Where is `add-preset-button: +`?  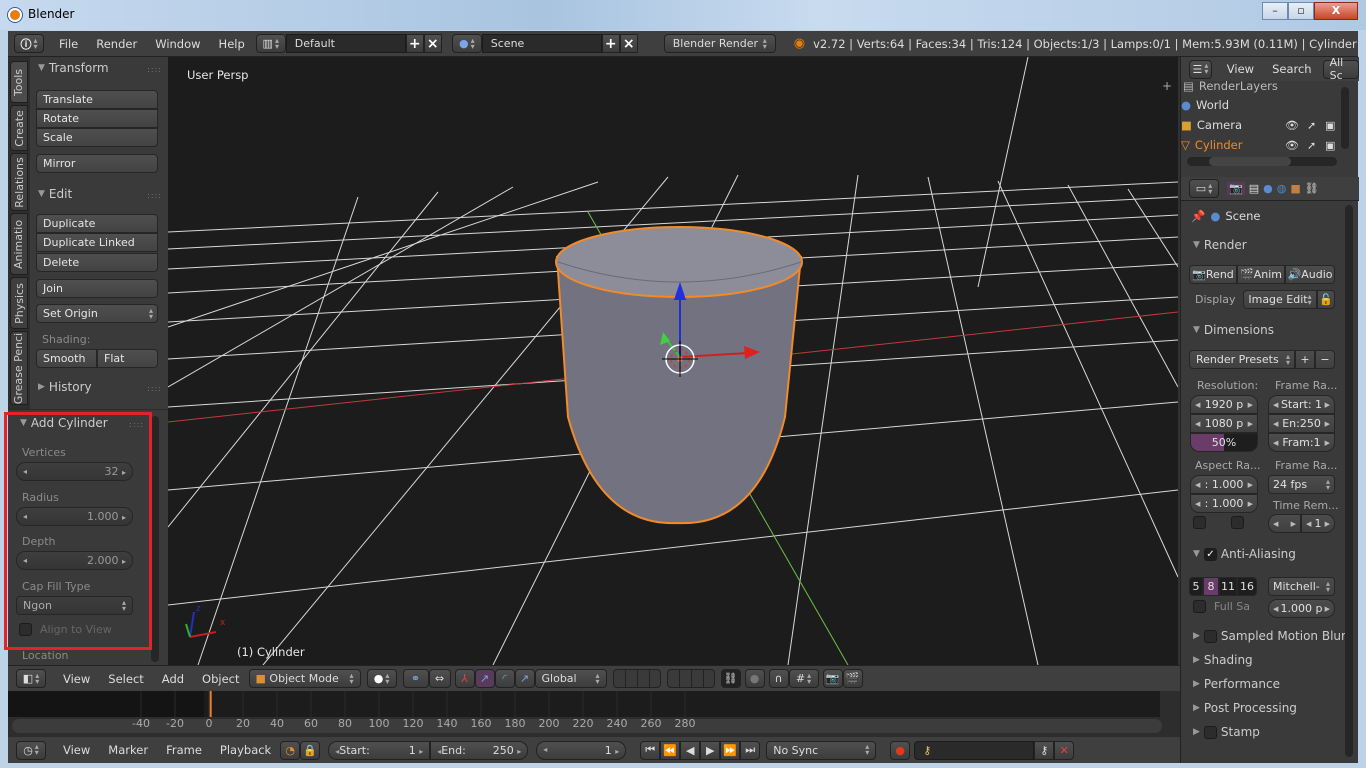 add-preset-button: + is located at coordinates (1305, 359).